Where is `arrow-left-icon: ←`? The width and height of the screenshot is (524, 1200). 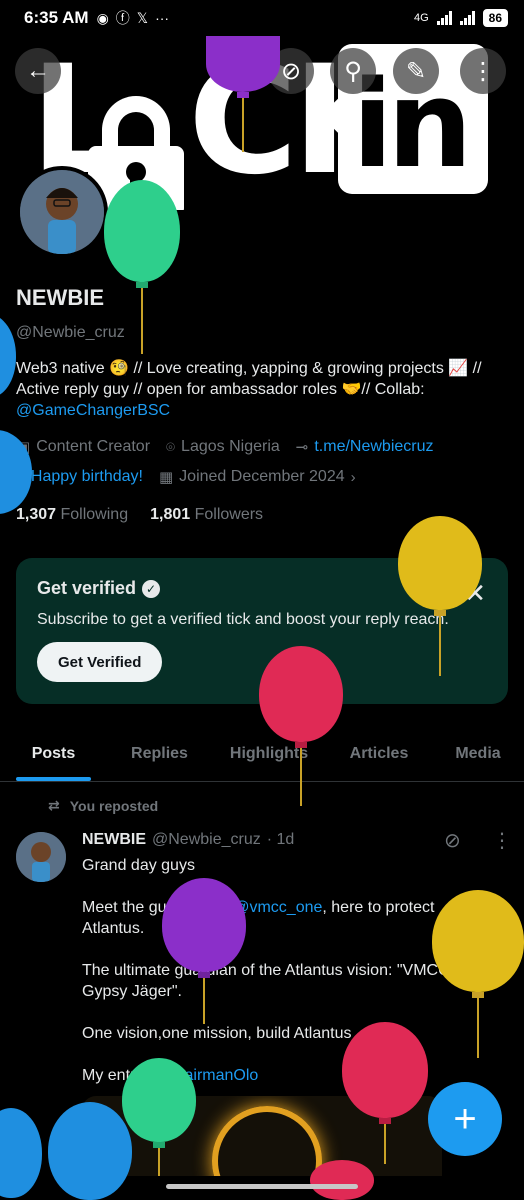
arrow-left-icon: ← is located at coordinates (38, 70).